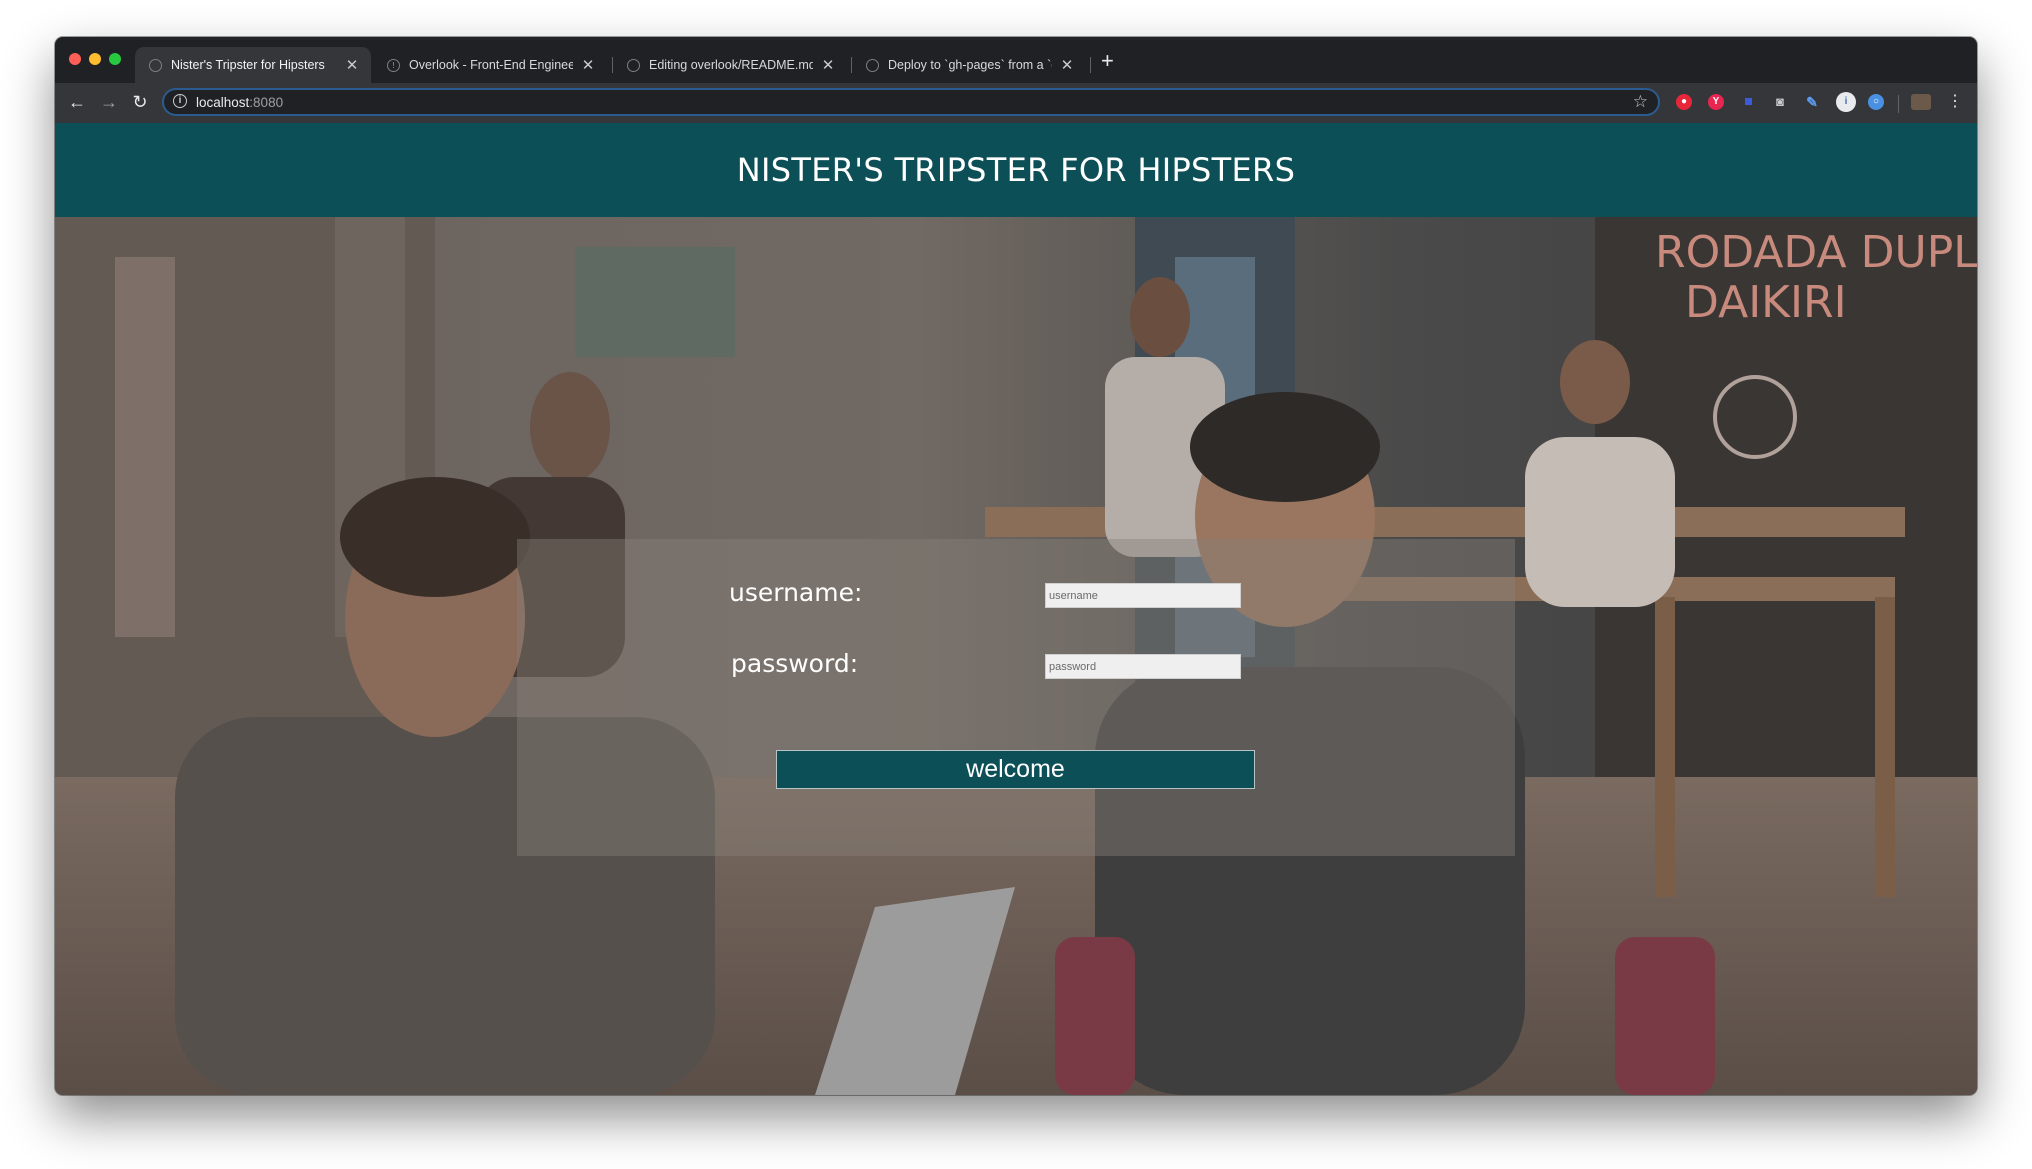 Image resolution: width=2032 pixels, height=1169 pixels. I want to click on maximize-window-button, so click(115, 59).